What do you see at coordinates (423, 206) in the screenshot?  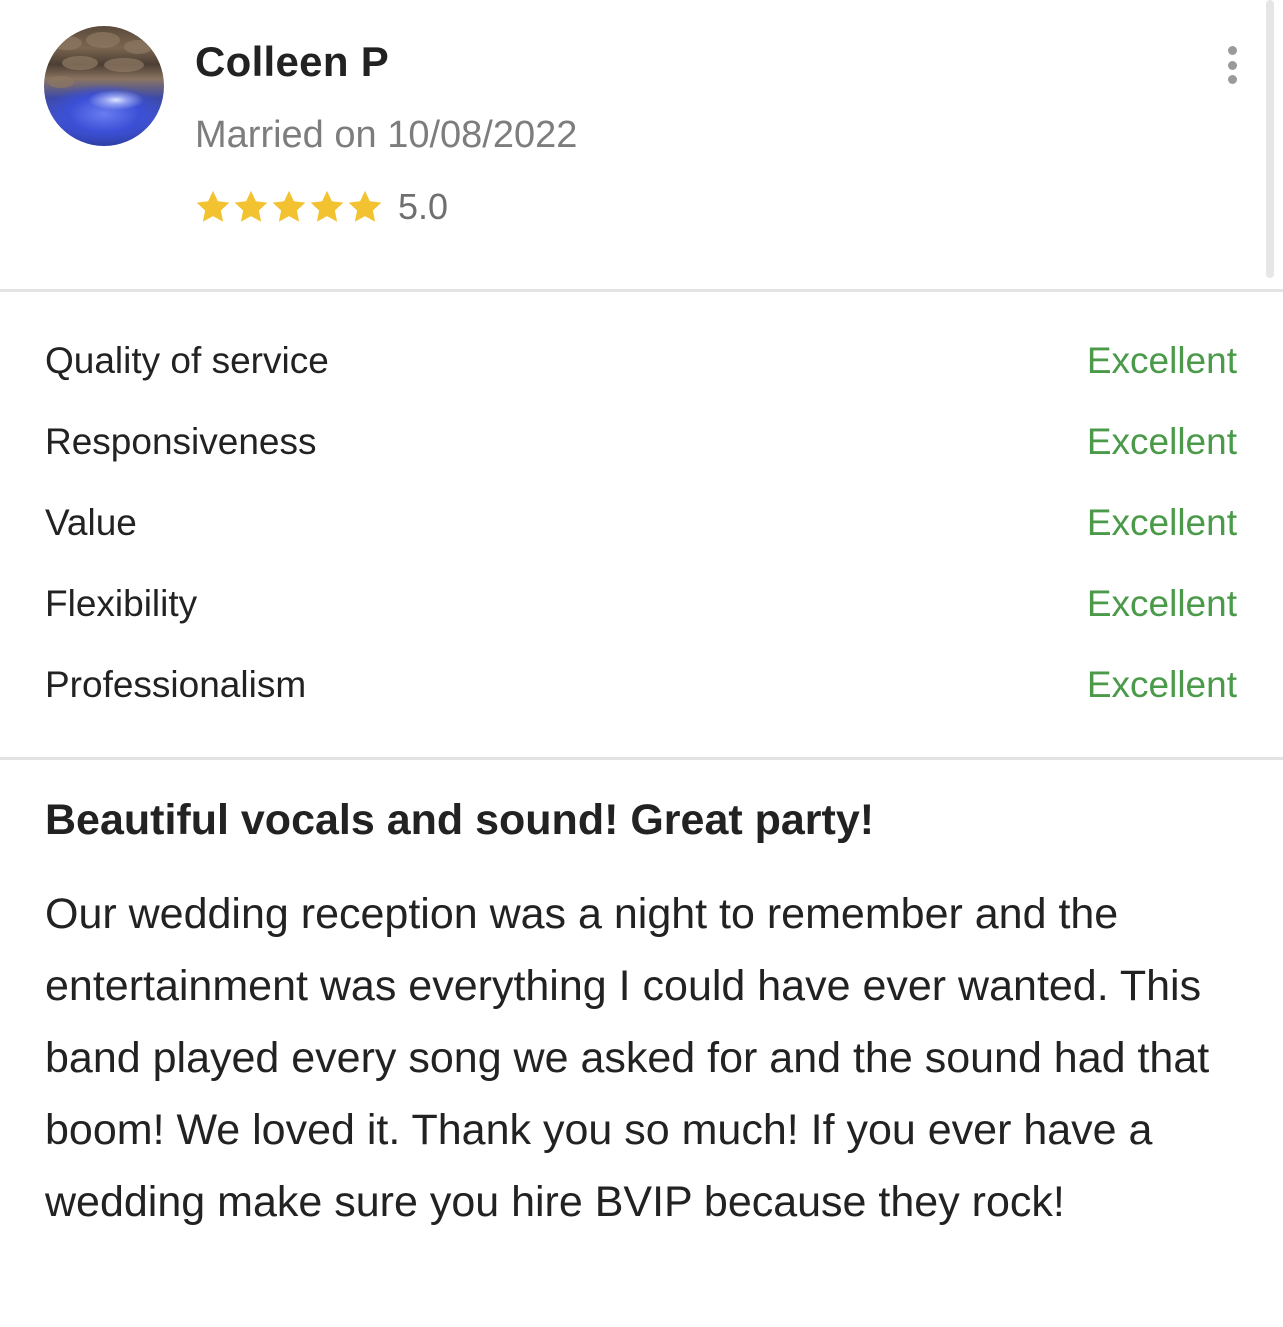 I see `rating-value: 5.0` at bounding box center [423, 206].